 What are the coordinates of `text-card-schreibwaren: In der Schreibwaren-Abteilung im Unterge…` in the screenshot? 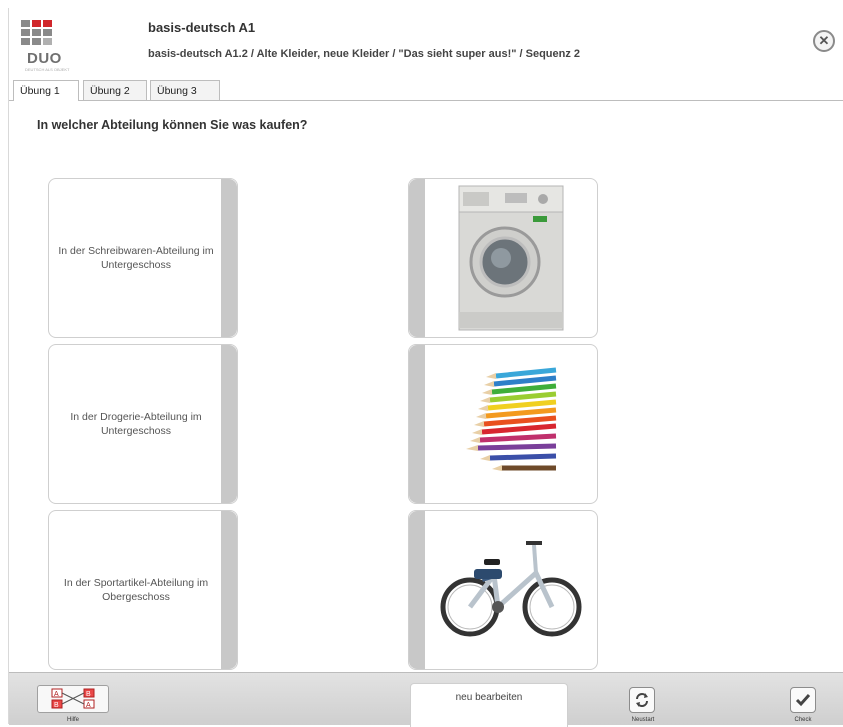 It's located at (143, 258).